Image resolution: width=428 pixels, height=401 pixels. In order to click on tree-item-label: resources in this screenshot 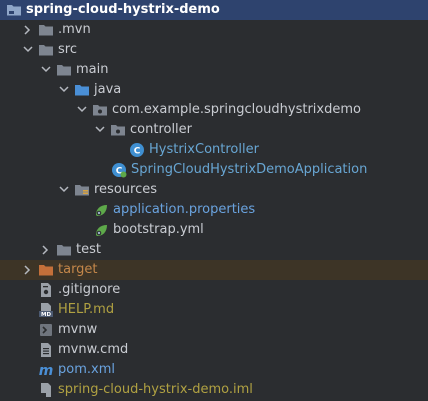, I will do `click(126, 189)`.